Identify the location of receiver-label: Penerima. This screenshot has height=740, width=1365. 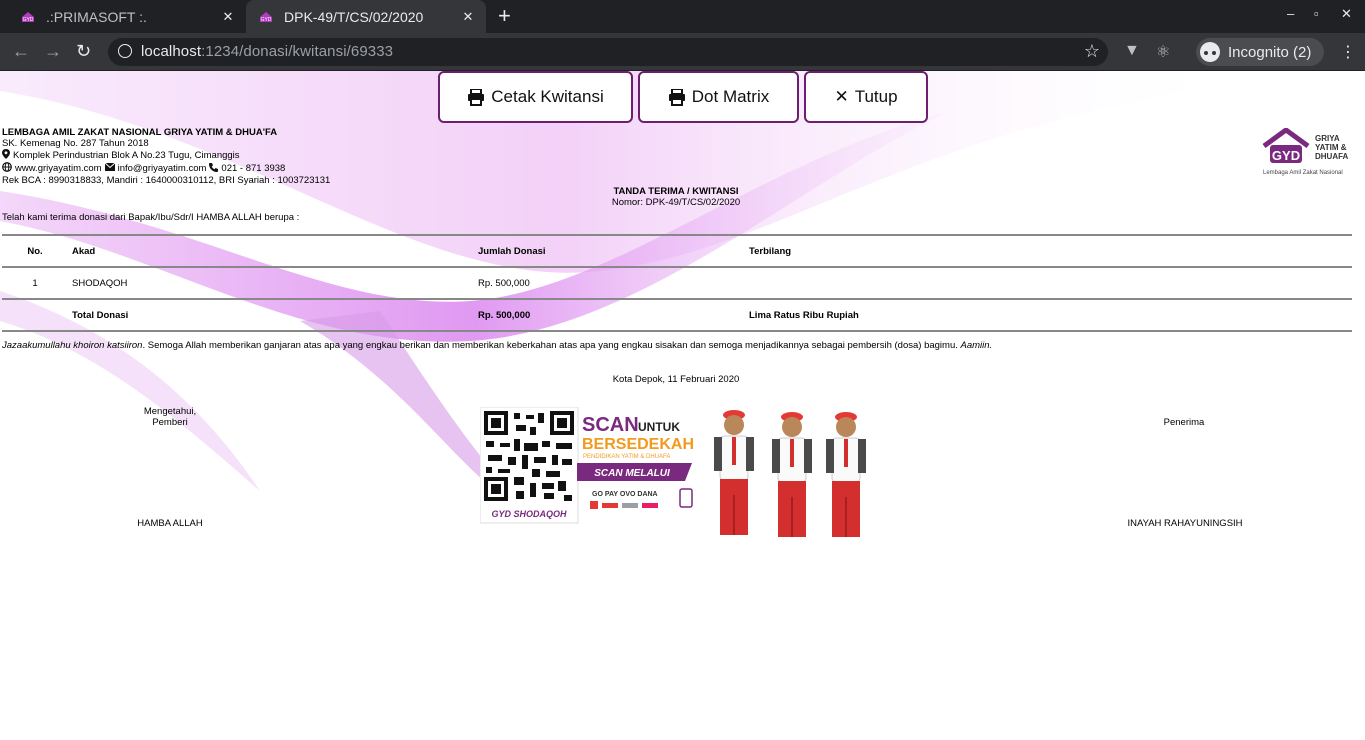
(1184, 422).